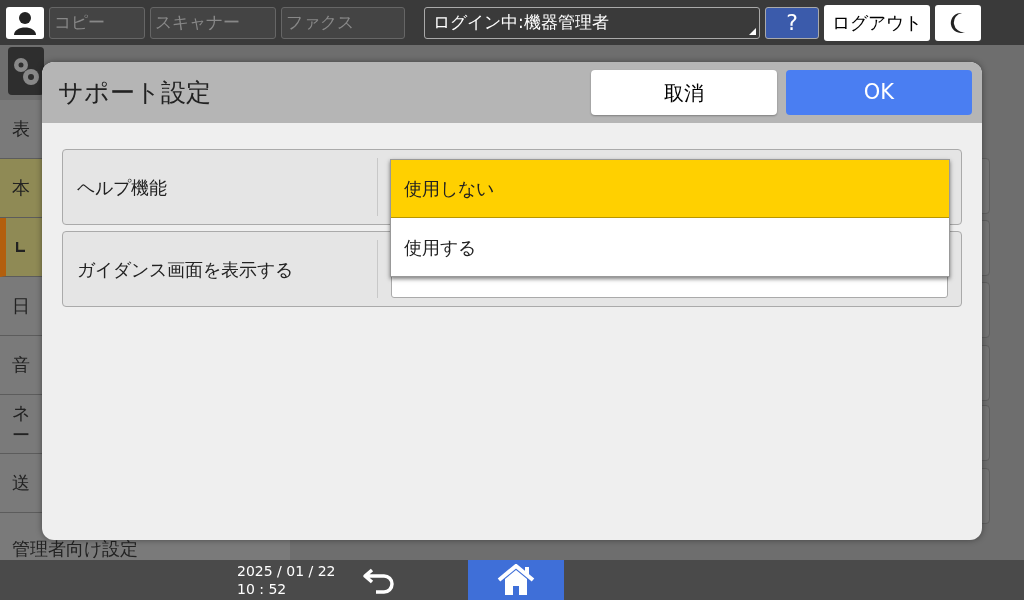 The width and height of the screenshot is (1024, 600). I want to click on sidebar-item-text: ー, so click(21, 435).